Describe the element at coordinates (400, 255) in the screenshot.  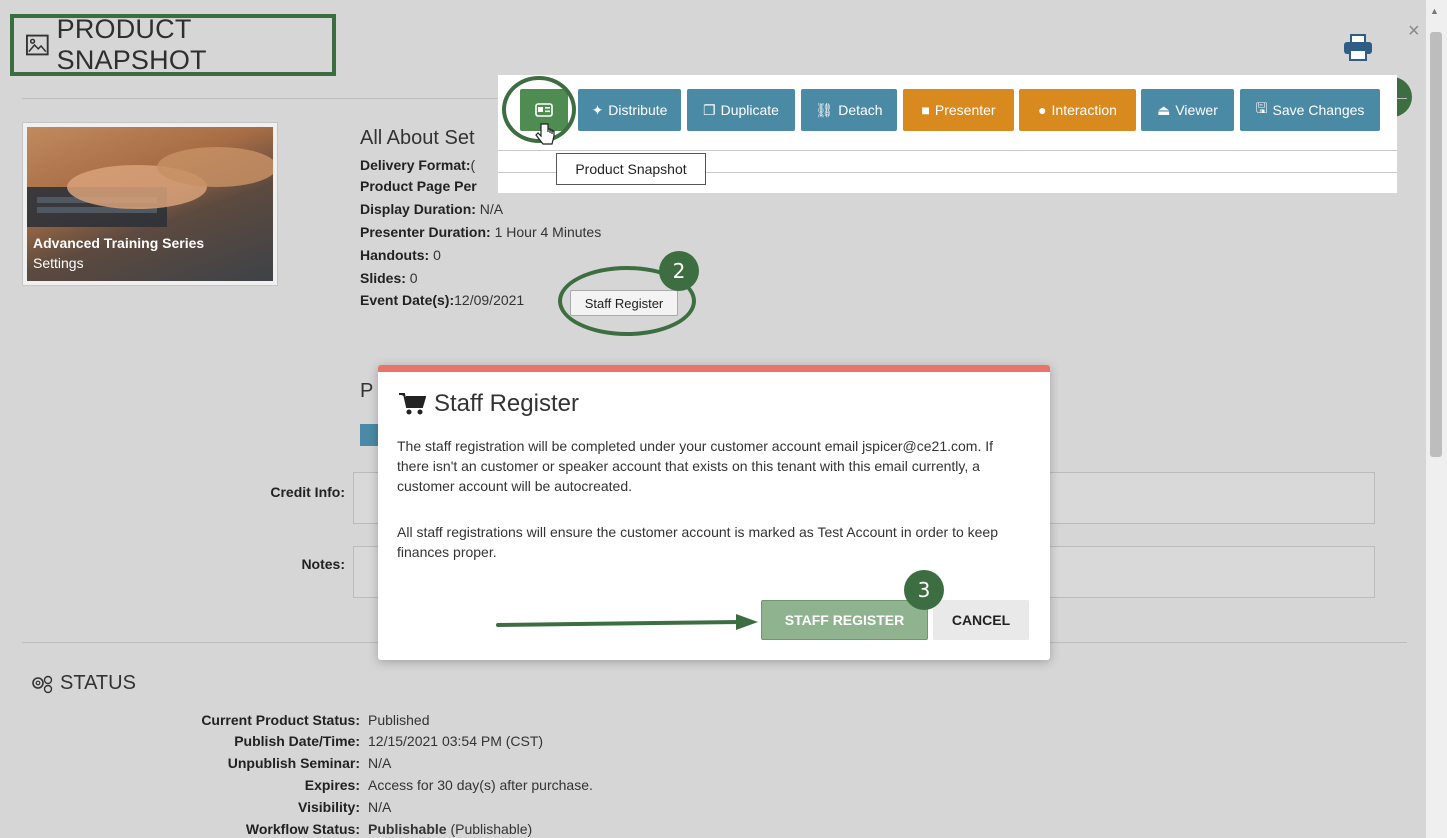
I see `handouts-row: Handouts: 0` at that location.